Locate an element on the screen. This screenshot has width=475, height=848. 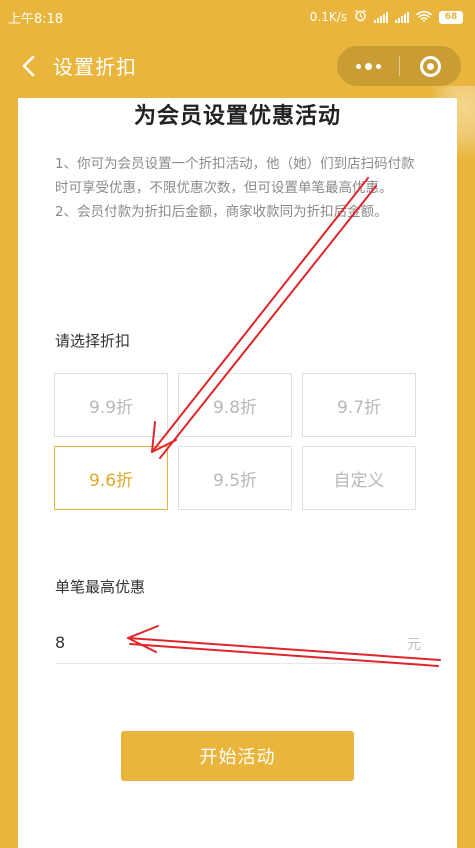
discount-options: 9.9折 9.8折 9.7折 9.6折 9.5折 自定义 is located at coordinates (235, 443).